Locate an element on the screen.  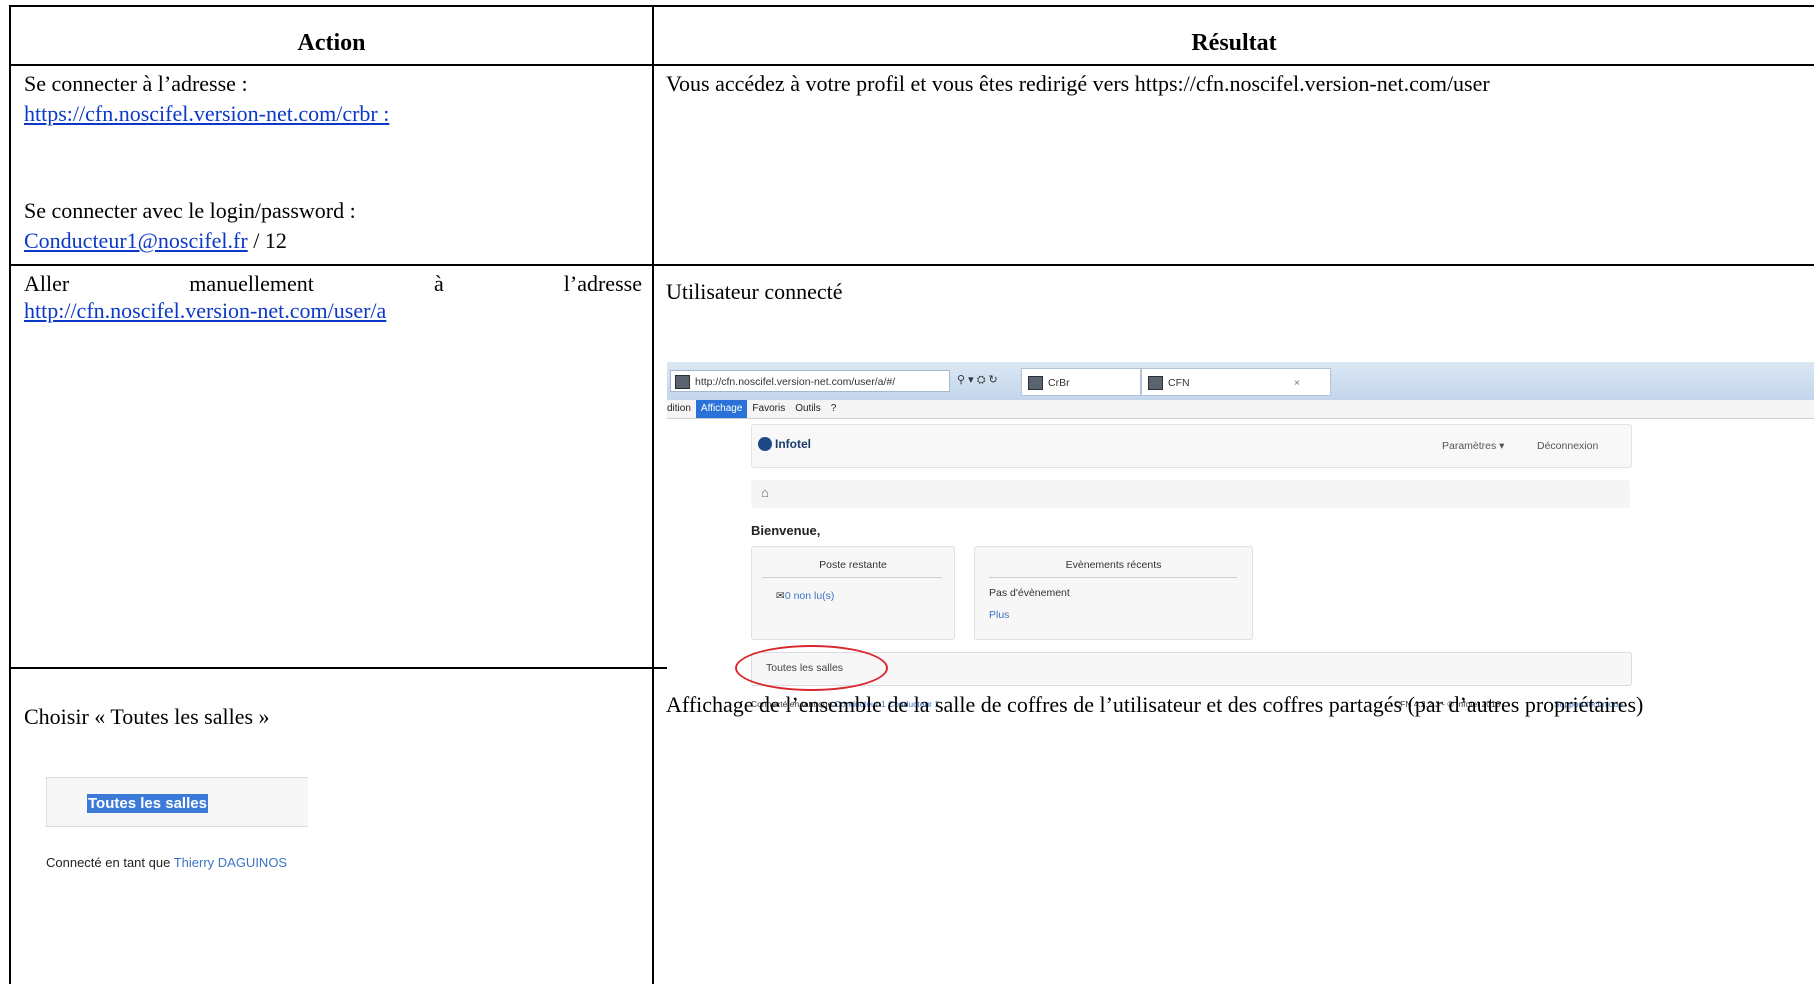
row3-action: Choisir « Toutes les salles » is located at coordinates (147, 716).